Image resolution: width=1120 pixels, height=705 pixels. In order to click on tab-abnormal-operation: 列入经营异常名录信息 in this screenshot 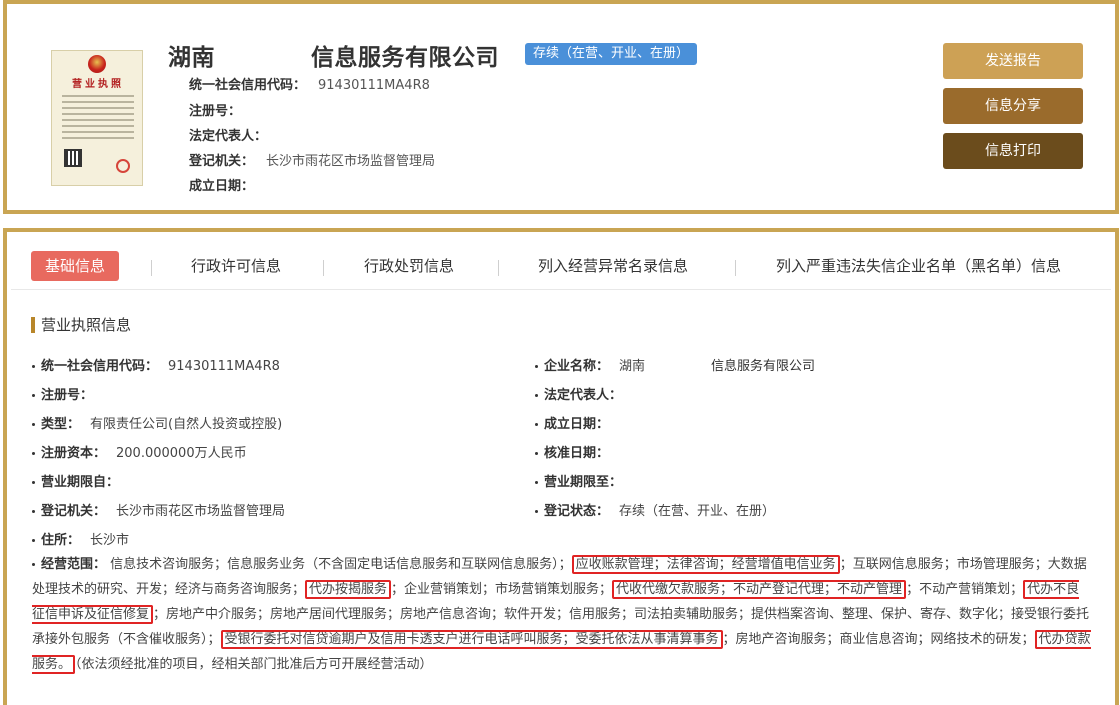, I will do `click(613, 266)`.